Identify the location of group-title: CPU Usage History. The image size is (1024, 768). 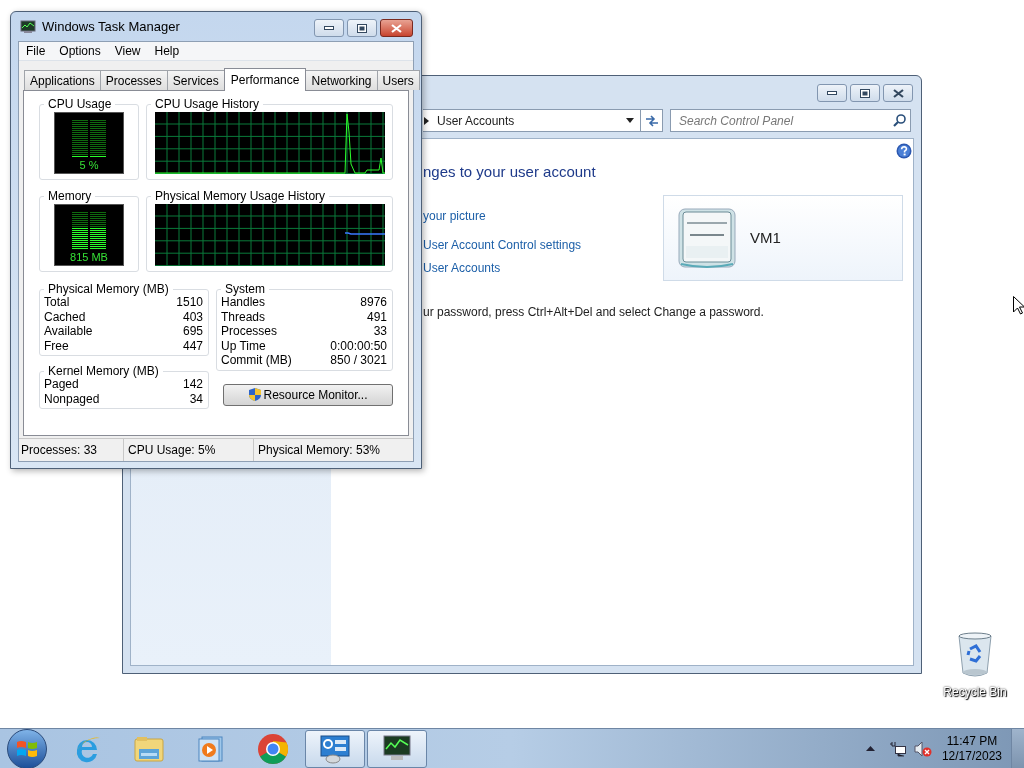
(207, 104).